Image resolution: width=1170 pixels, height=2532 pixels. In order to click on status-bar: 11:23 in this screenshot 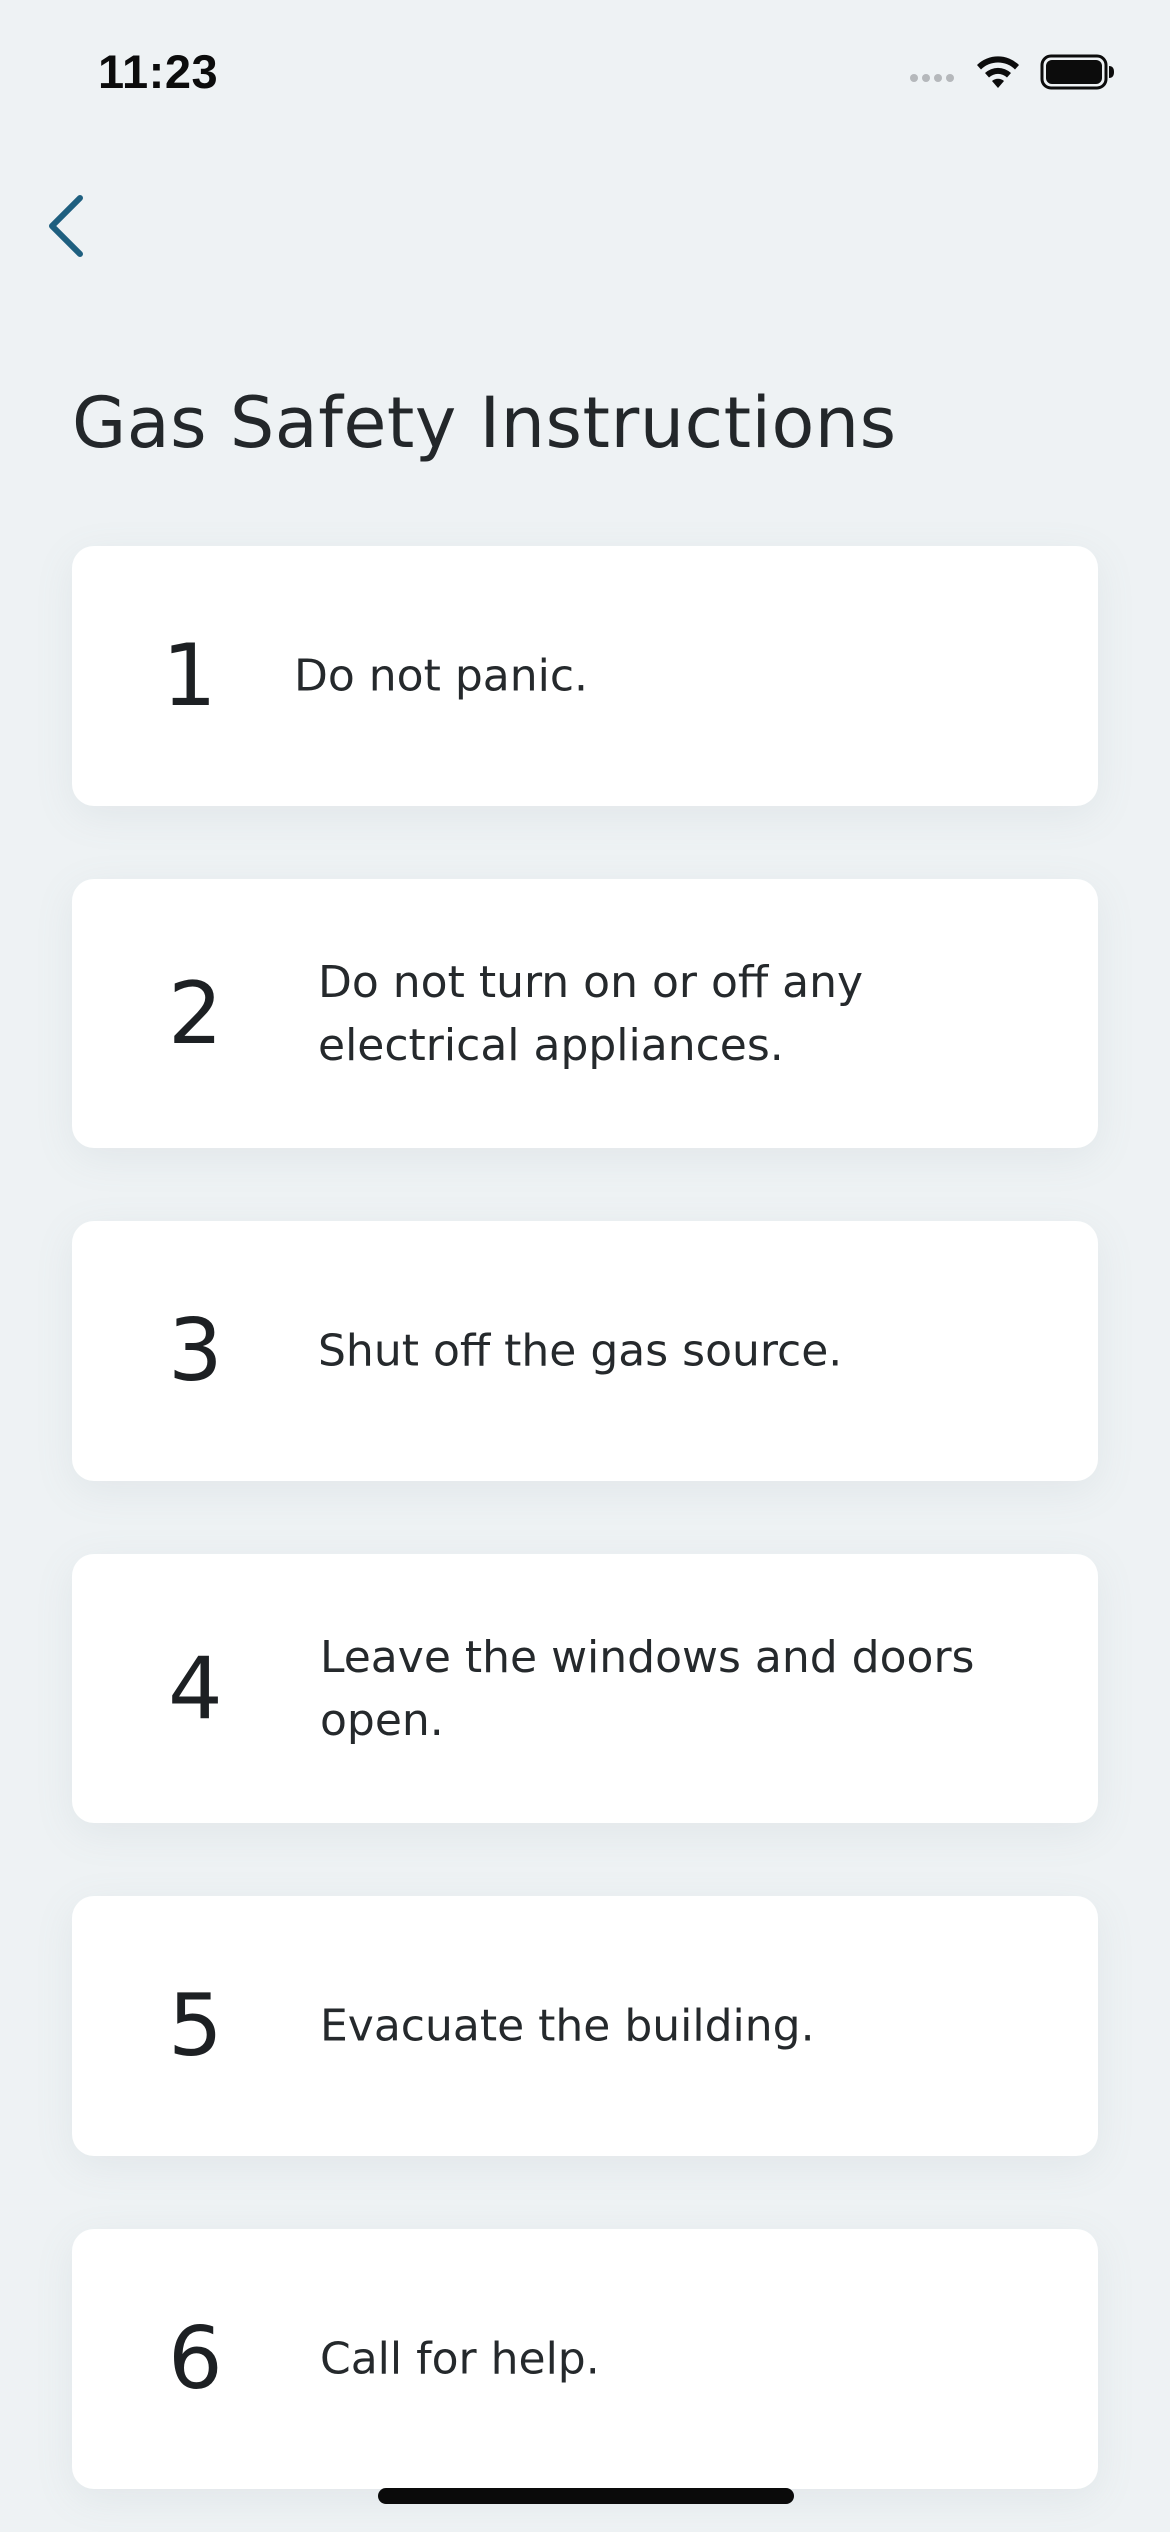, I will do `click(585, 75)`.